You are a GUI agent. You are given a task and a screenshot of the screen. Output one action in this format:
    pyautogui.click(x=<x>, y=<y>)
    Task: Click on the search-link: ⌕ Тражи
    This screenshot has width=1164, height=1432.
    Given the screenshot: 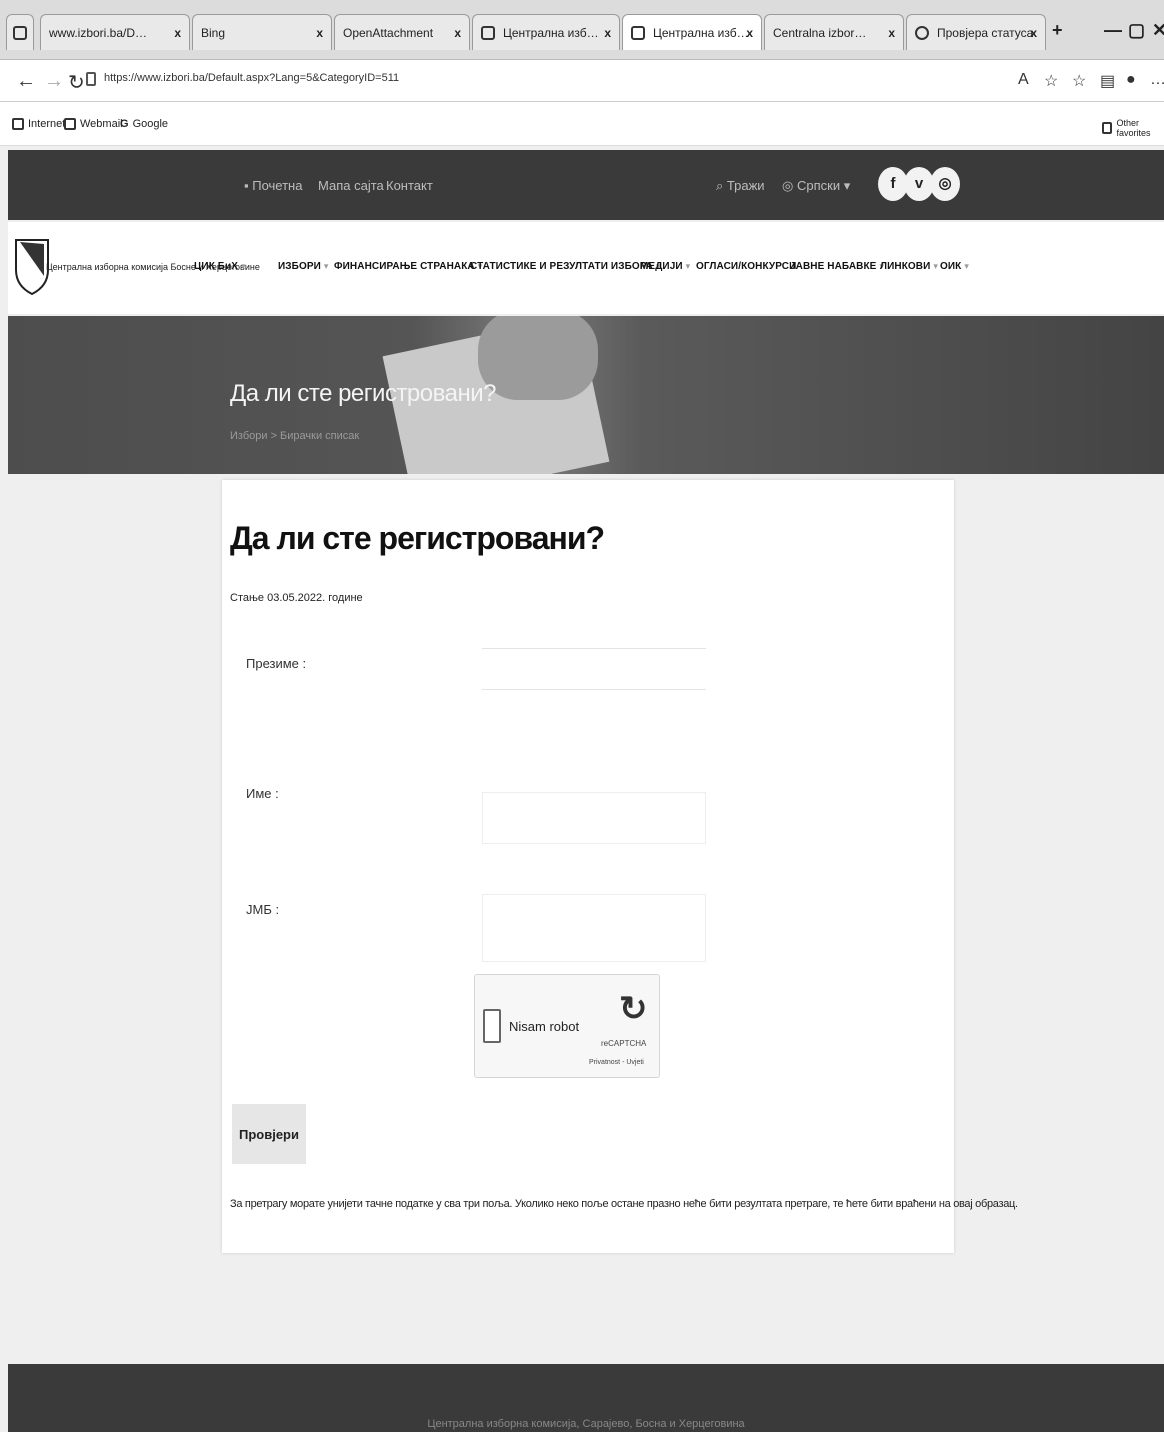 What is the action you would take?
    pyautogui.click(x=740, y=186)
    